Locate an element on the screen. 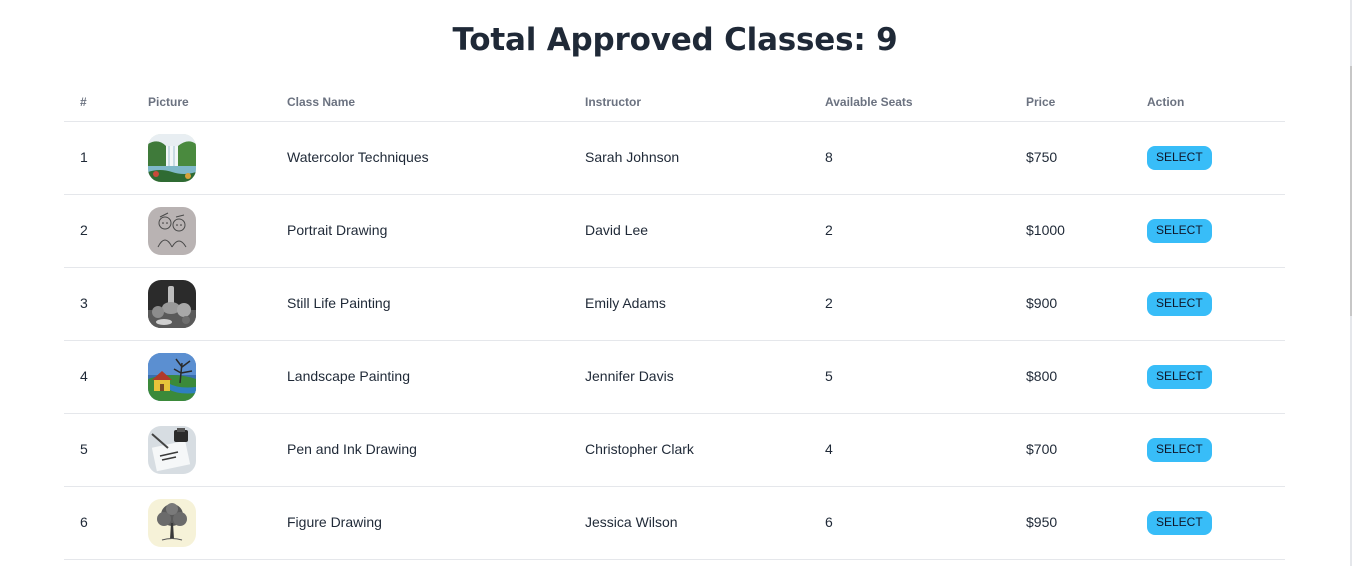  page-title: Total Approved Classes: 9 is located at coordinates (675, 40).